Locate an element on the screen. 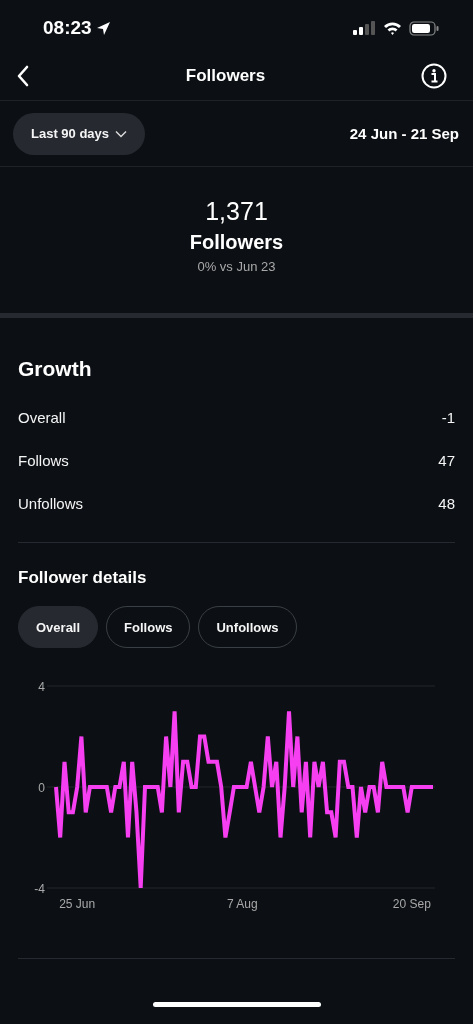 The width and height of the screenshot is (473, 1024). section-title: Follower details is located at coordinates (83, 578).